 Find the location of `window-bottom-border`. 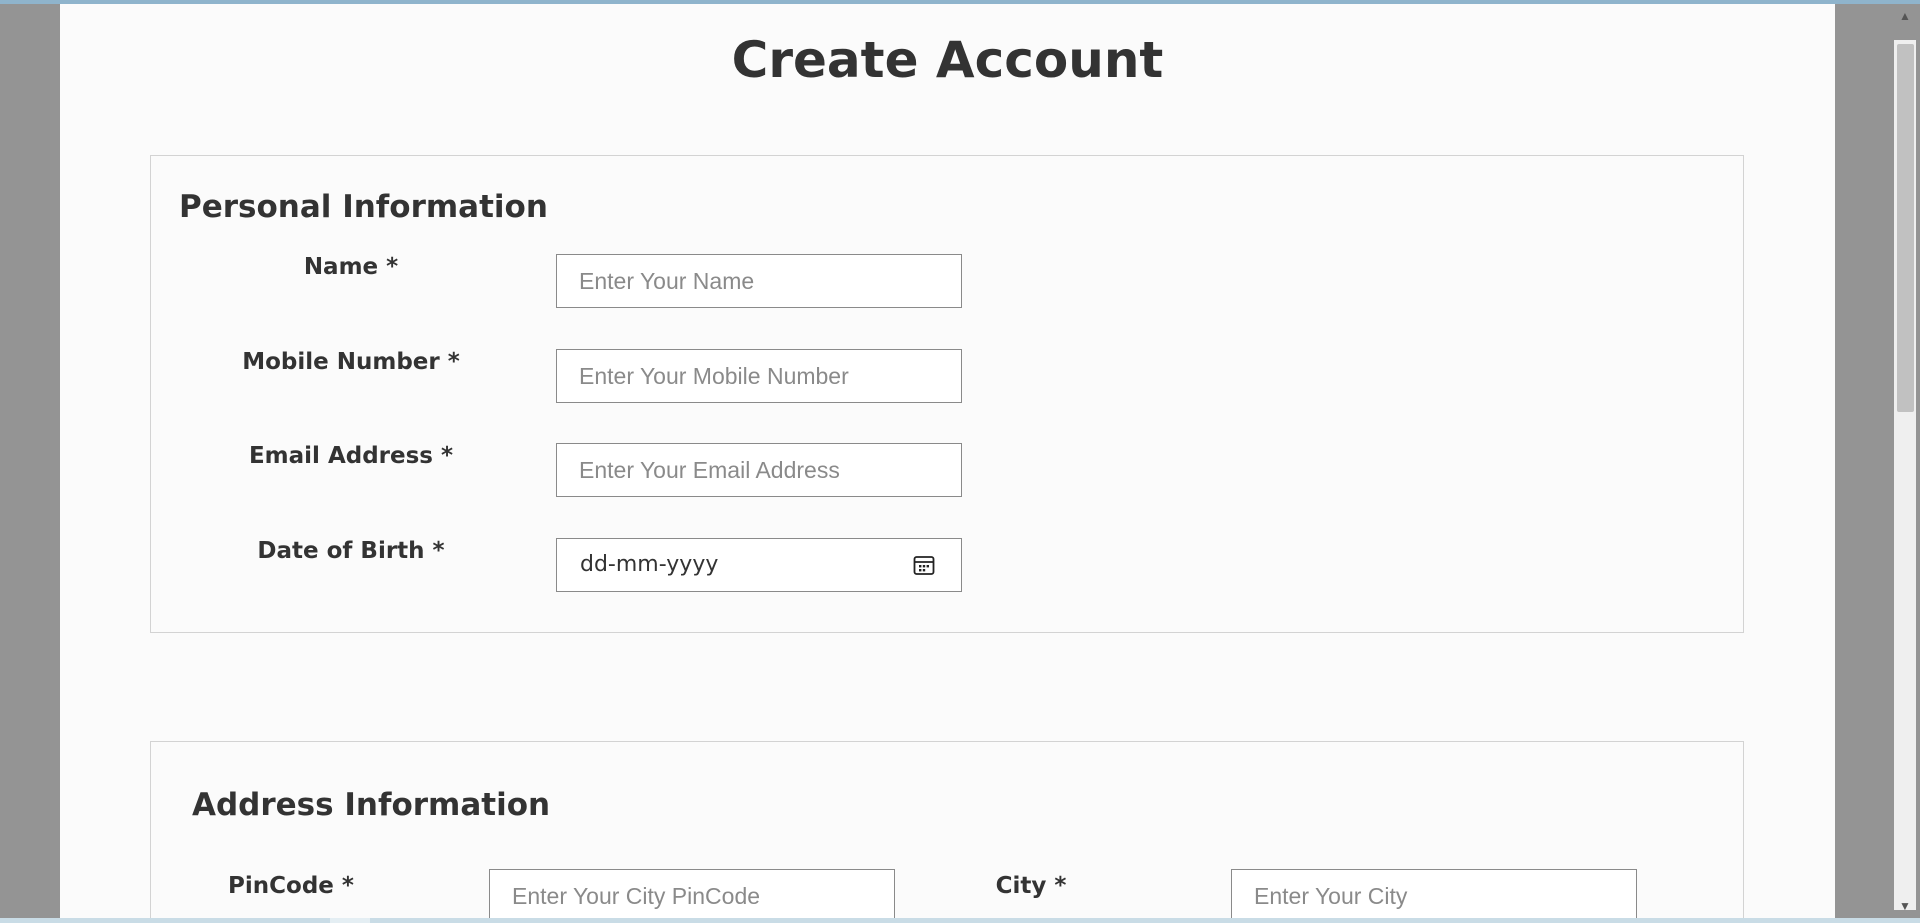

window-bottom-border is located at coordinates (960, 920).